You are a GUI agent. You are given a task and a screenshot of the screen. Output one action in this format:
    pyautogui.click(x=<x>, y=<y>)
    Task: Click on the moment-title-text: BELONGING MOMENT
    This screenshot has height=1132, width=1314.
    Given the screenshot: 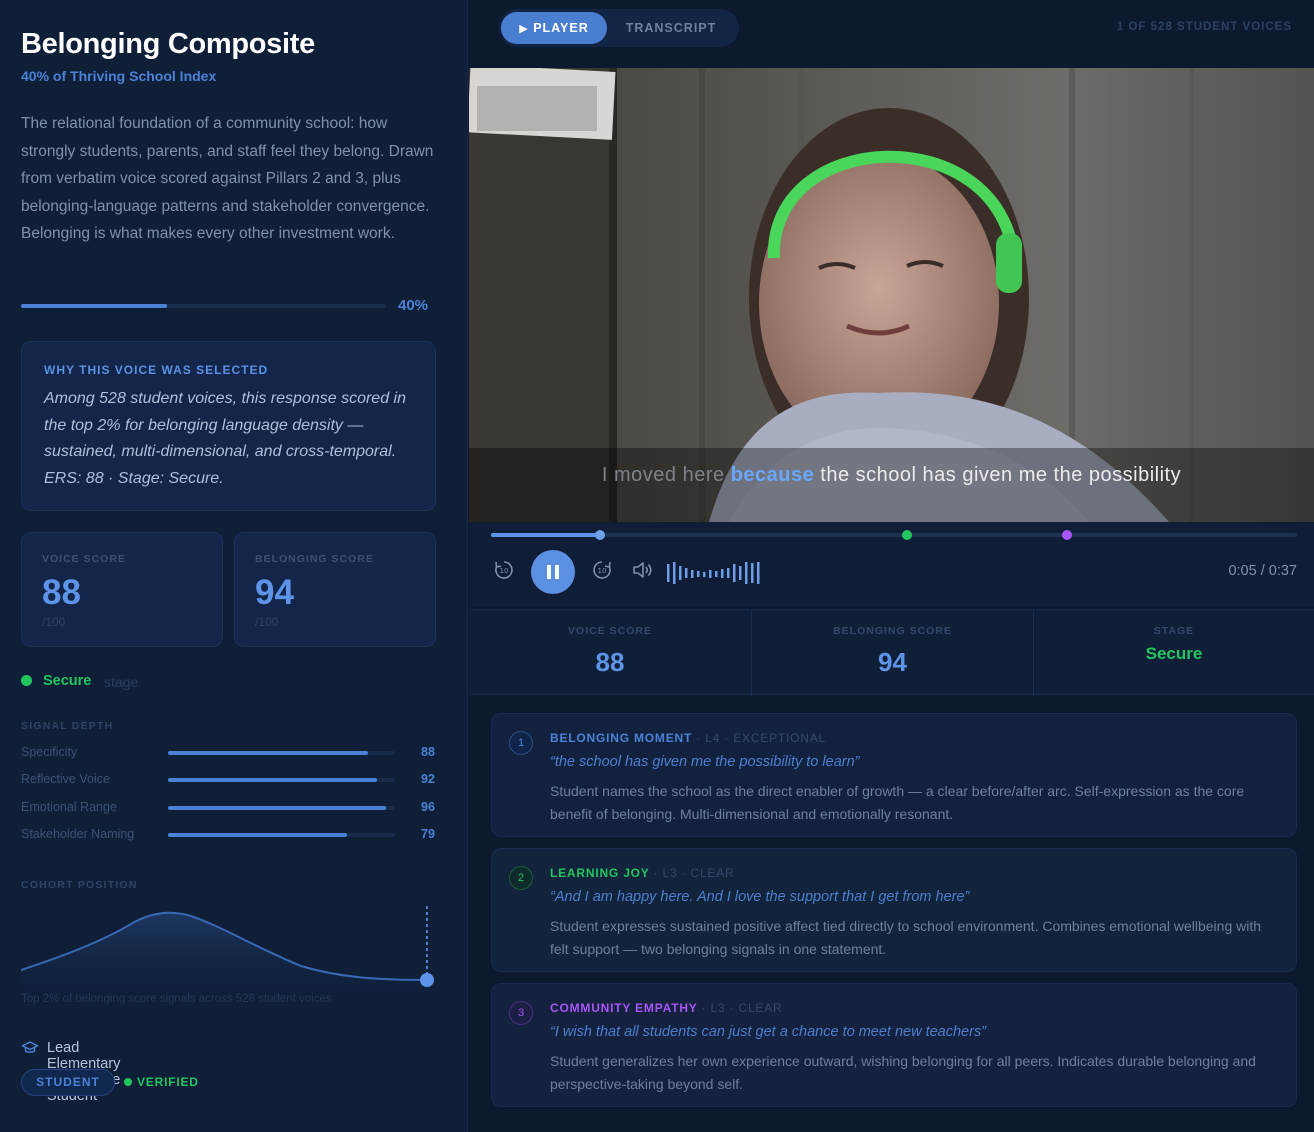 What is the action you would take?
    pyautogui.click(x=621, y=738)
    